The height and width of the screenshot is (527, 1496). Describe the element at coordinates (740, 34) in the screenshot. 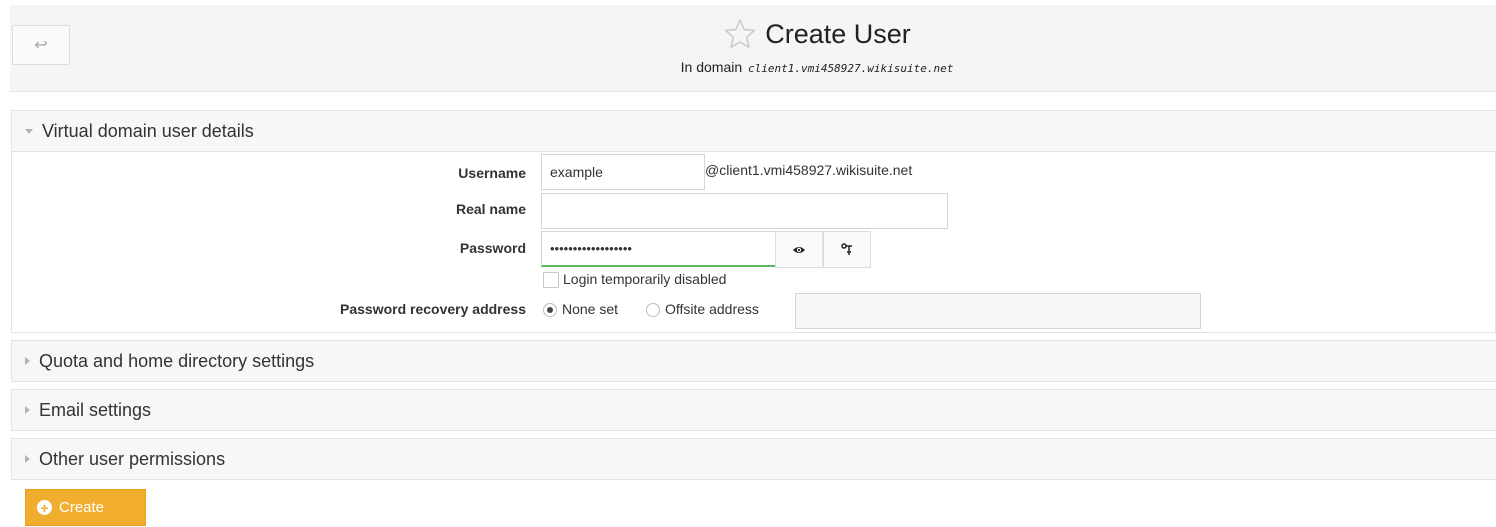

I see `star-icon` at that location.